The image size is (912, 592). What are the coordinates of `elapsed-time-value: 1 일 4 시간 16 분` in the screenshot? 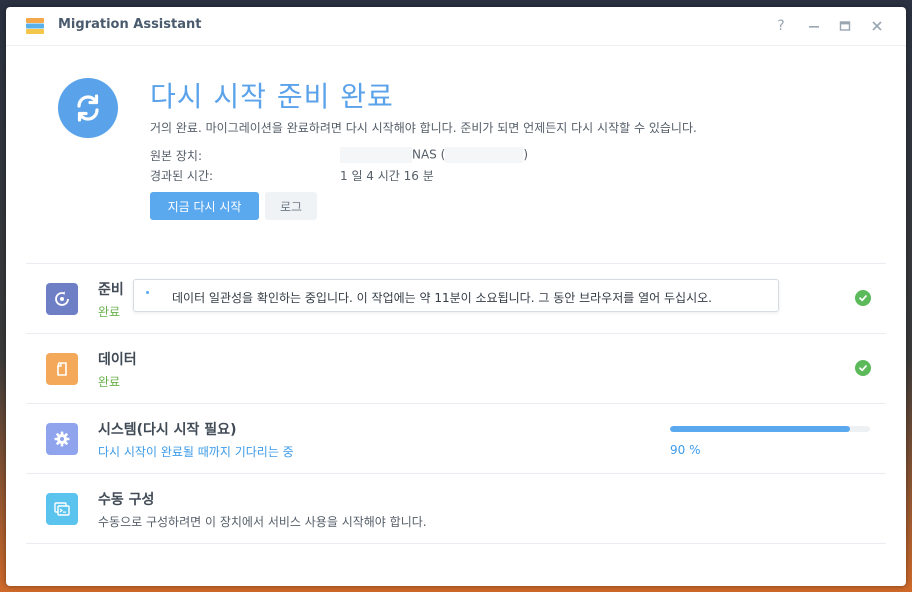 It's located at (387, 176).